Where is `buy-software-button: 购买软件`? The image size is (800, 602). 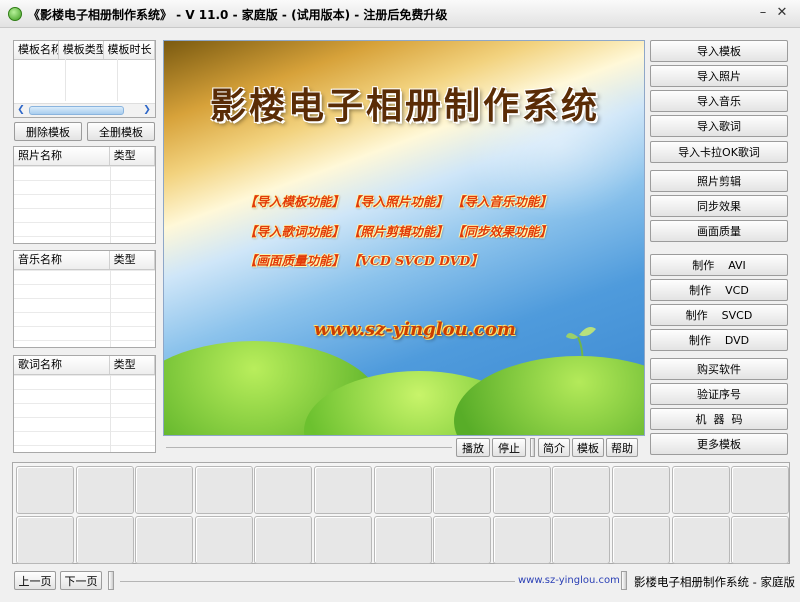
buy-software-button: 购买软件 is located at coordinates (719, 369).